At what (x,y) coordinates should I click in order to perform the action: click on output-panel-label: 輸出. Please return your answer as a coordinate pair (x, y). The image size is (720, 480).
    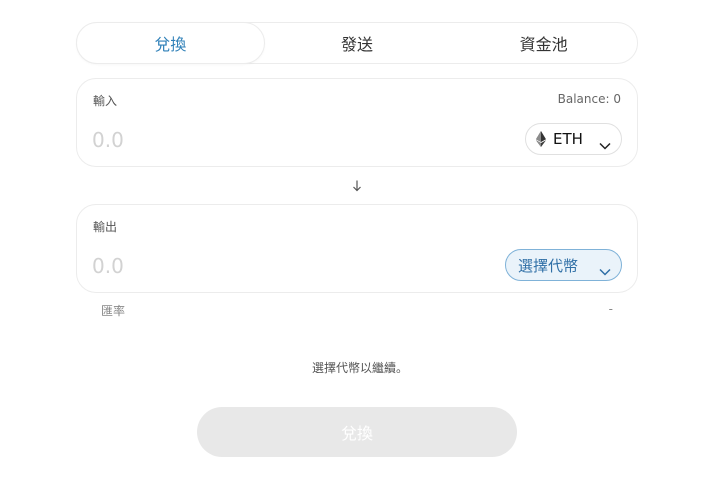
    Looking at the image, I should click on (105, 227).